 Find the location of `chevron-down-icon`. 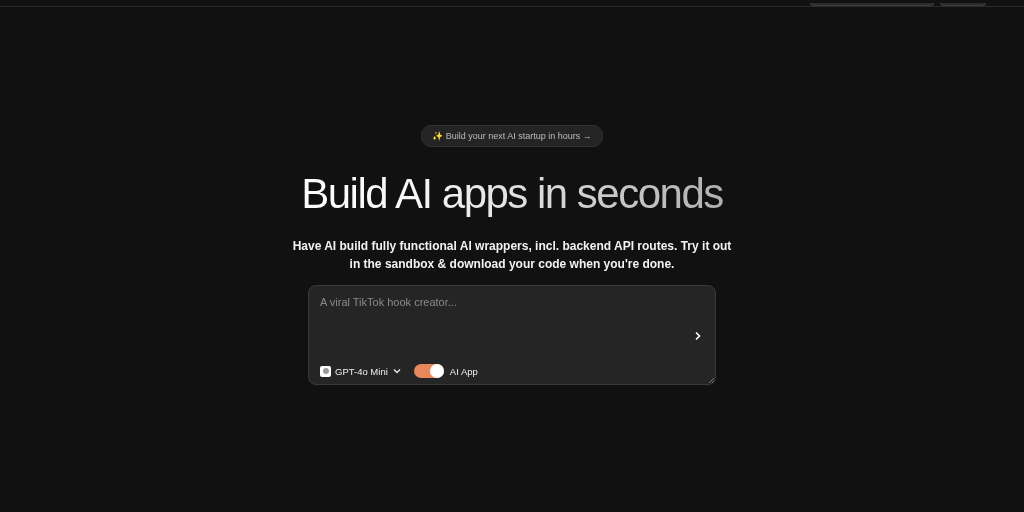

chevron-down-icon is located at coordinates (396, 371).